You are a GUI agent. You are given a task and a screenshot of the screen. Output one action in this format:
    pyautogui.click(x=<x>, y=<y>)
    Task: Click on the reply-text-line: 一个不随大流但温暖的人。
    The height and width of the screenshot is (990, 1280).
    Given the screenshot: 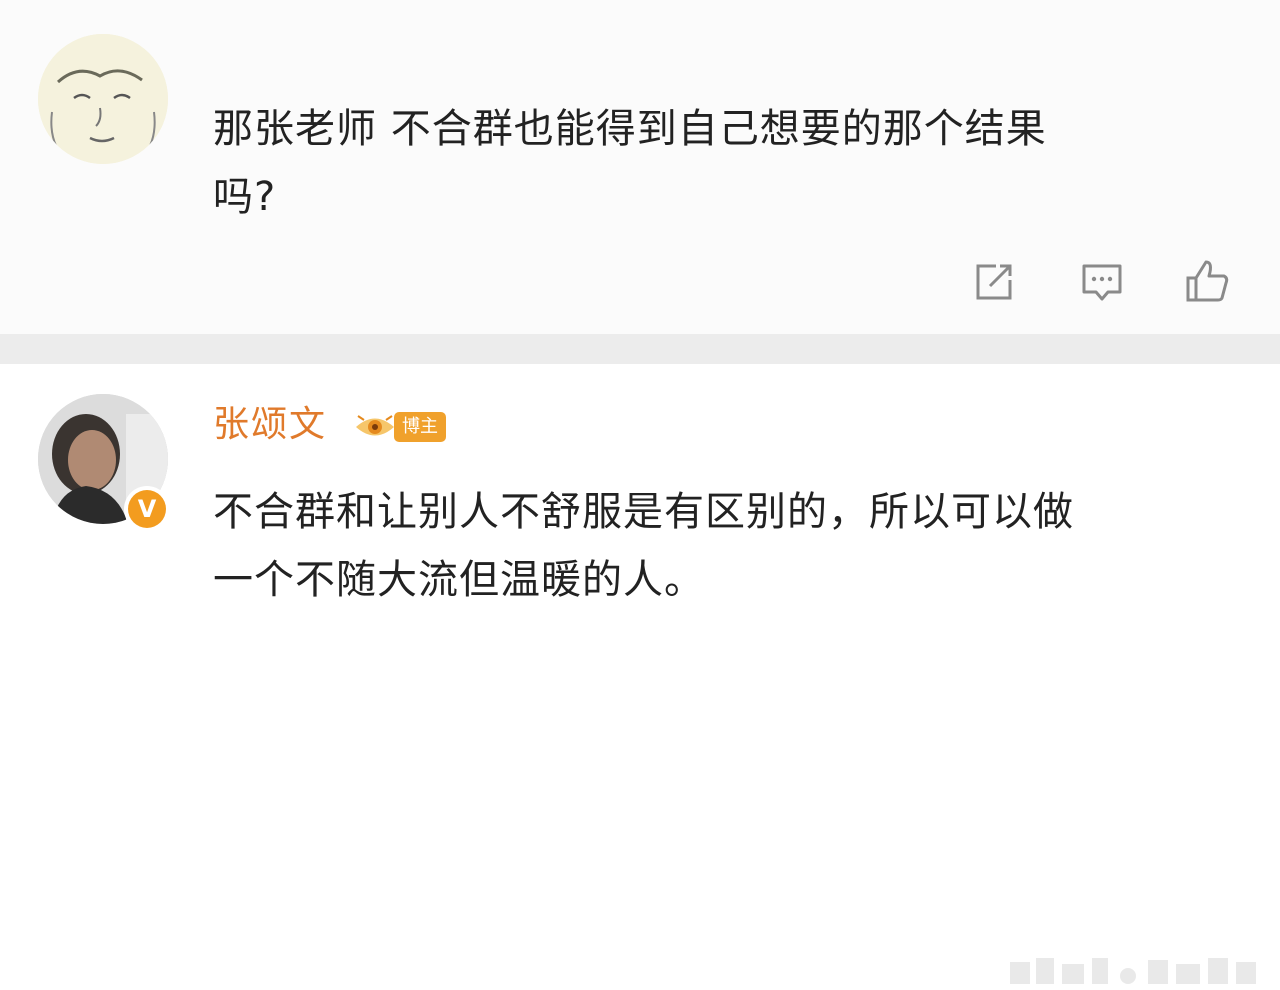 What is the action you would take?
    pyautogui.click(x=459, y=580)
    